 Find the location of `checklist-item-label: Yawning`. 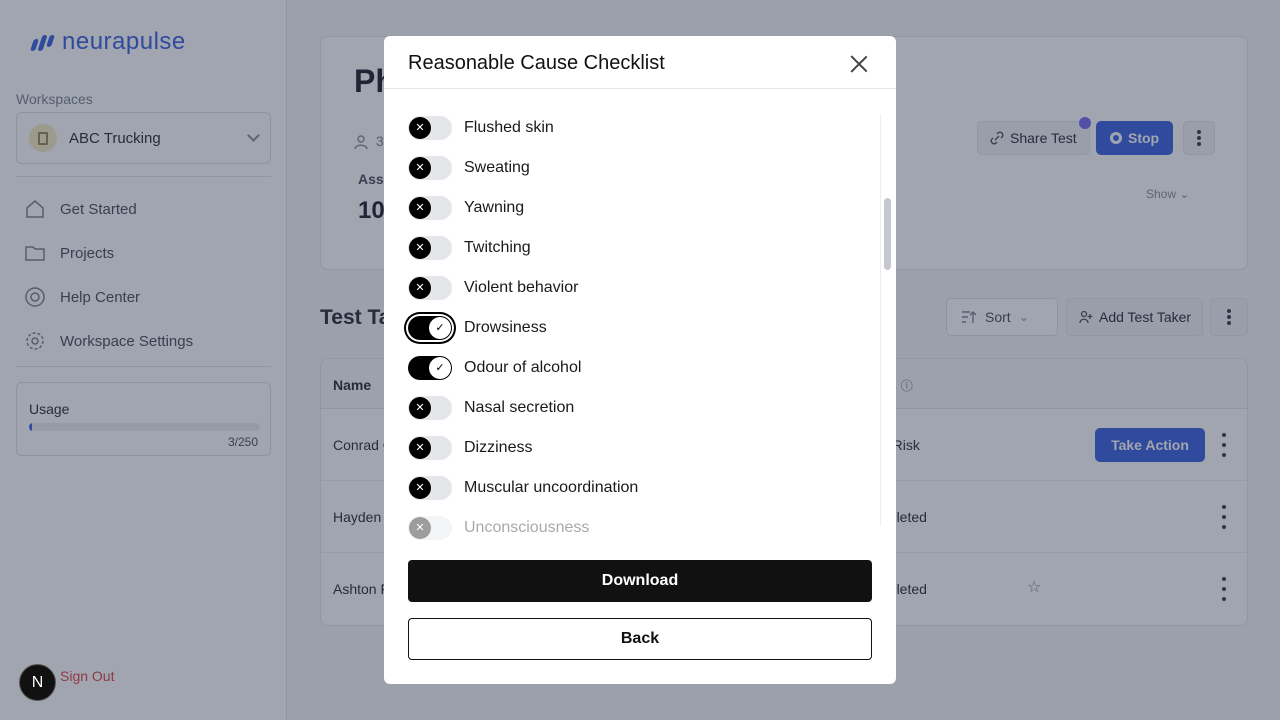

checklist-item-label: Yawning is located at coordinates (494, 207).